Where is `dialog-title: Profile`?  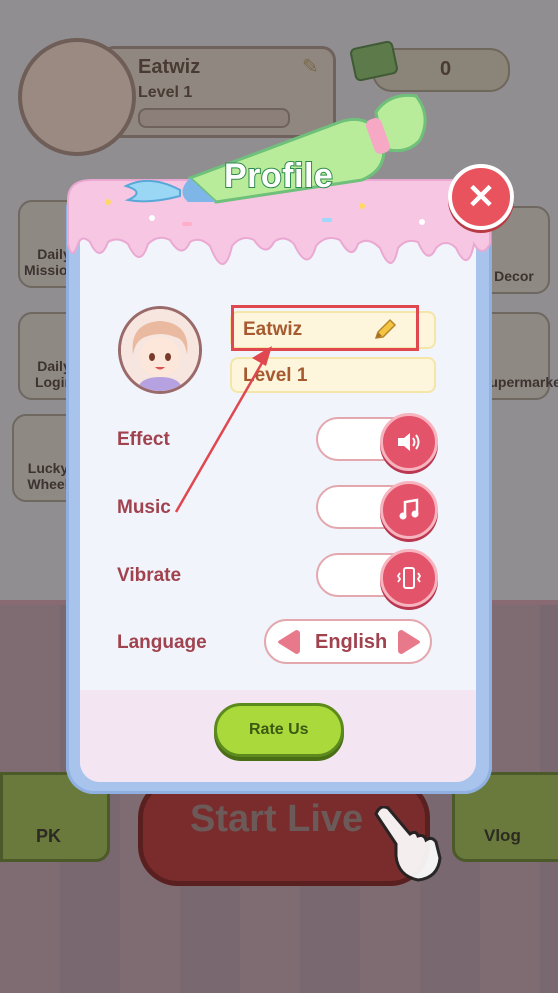 dialog-title: Profile is located at coordinates (278, 176).